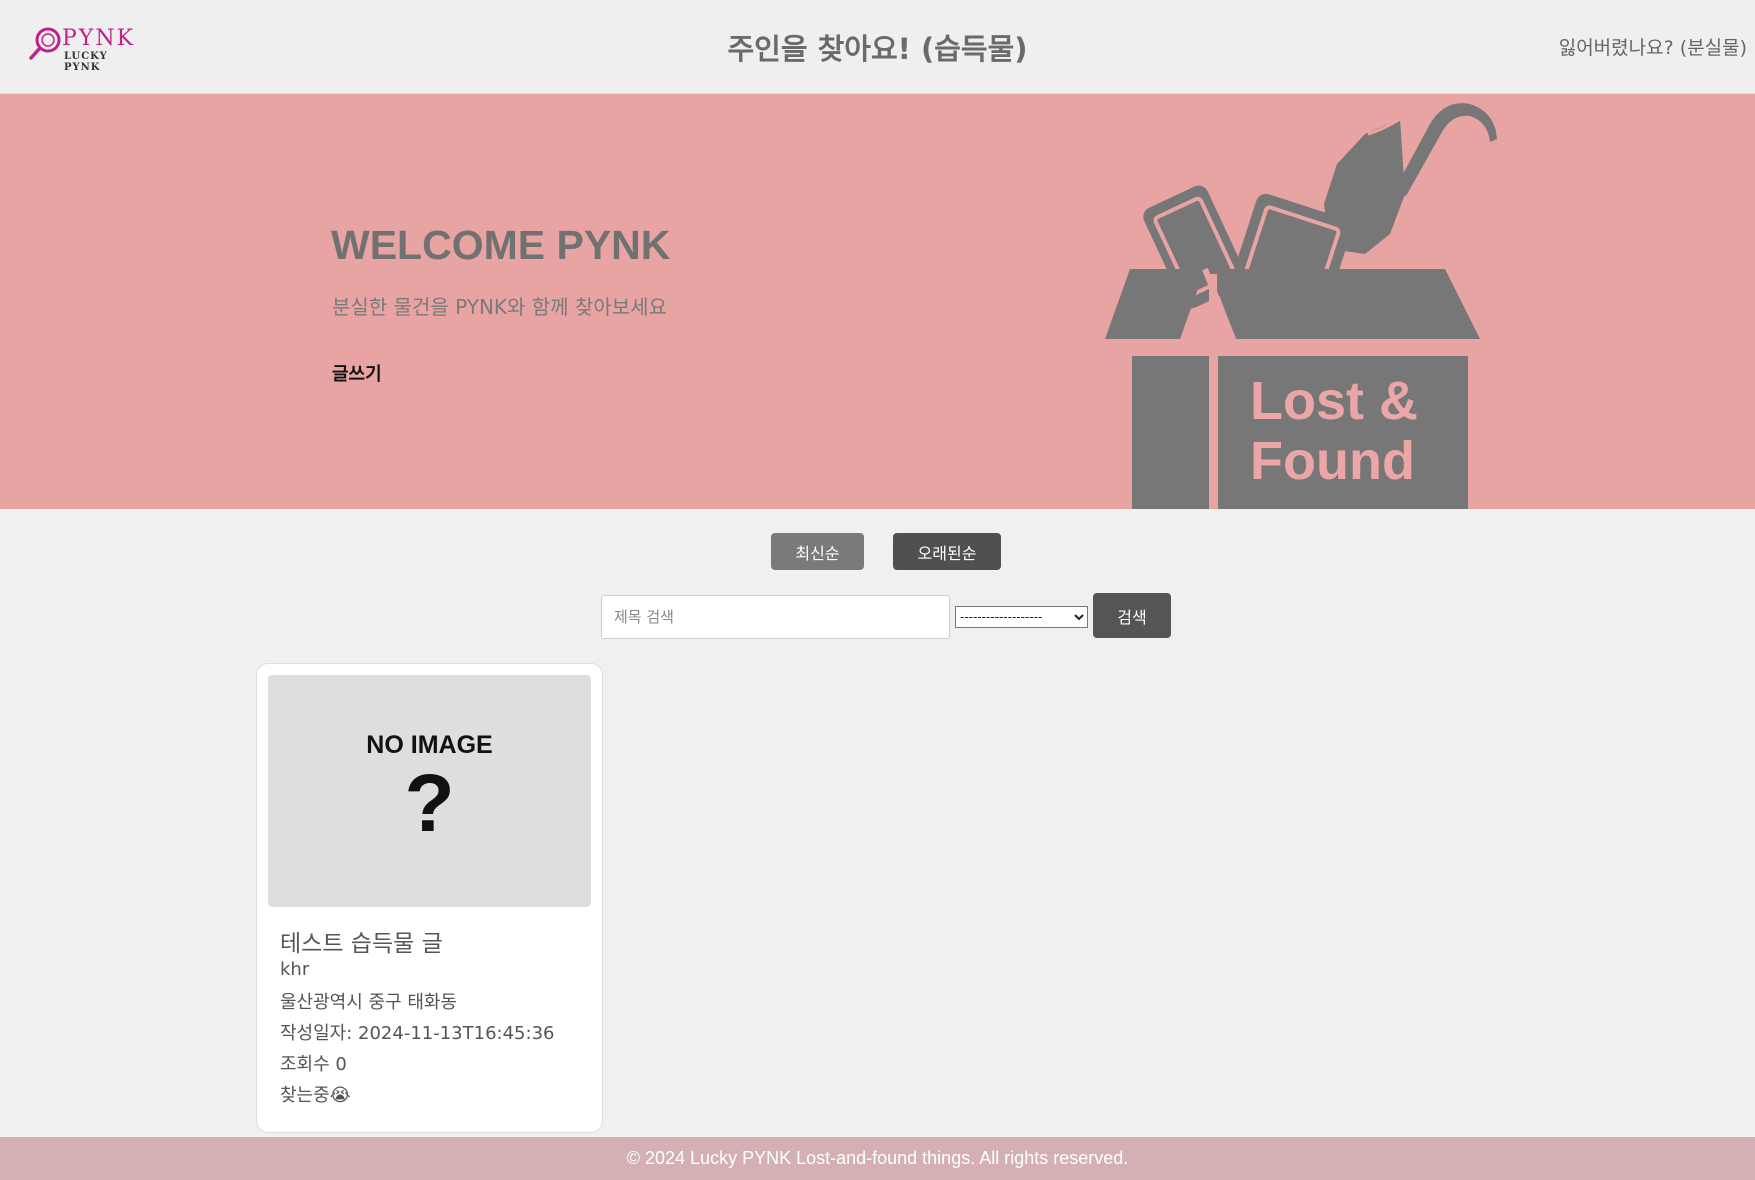 The width and height of the screenshot is (1755, 1180). What do you see at coordinates (369, 1002) in the screenshot?
I see `post-location: 울산광역시 중구 태화동` at bounding box center [369, 1002].